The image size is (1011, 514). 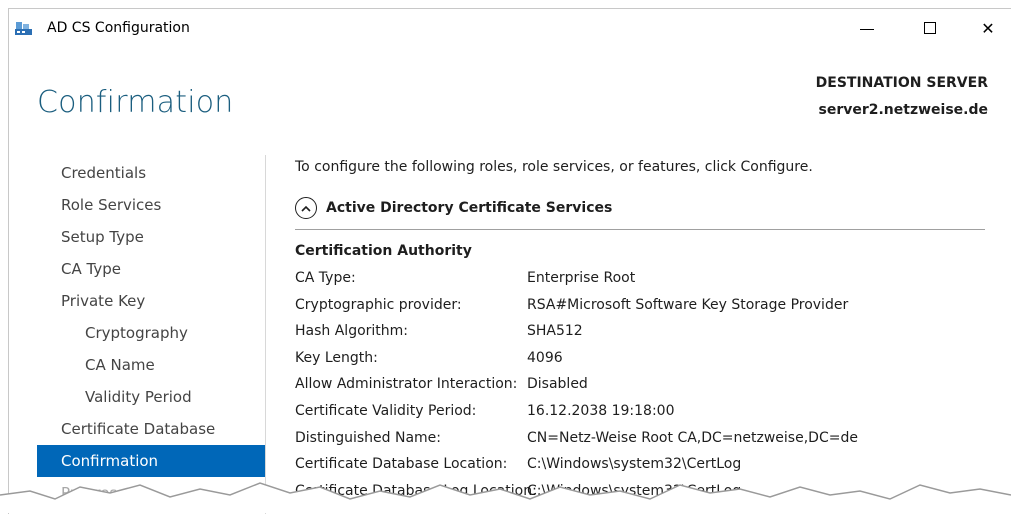 I want to click on property-key: Certificate Validity Period:, so click(x=386, y=410).